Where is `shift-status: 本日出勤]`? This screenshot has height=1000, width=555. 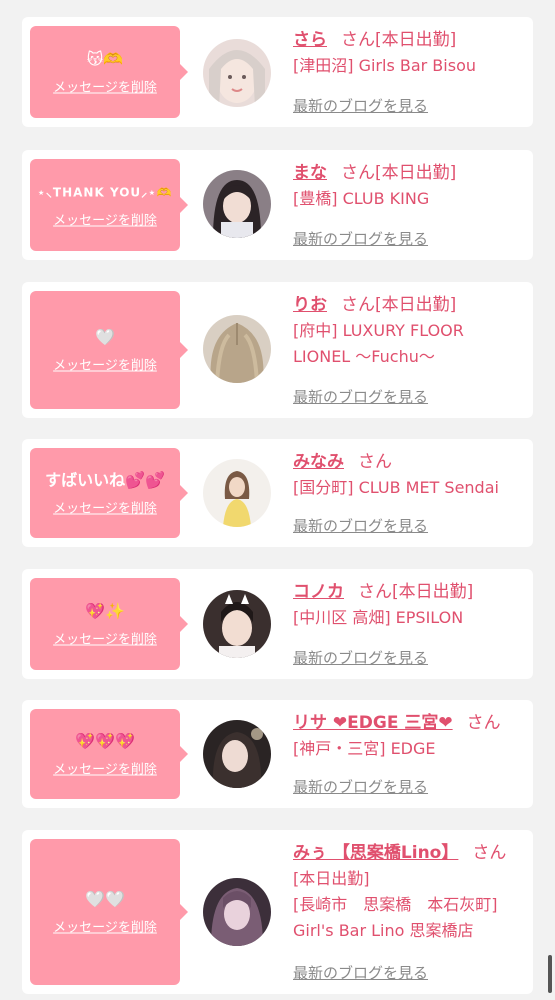
shift-status: 本日出勤] is located at coordinates (334, 878).